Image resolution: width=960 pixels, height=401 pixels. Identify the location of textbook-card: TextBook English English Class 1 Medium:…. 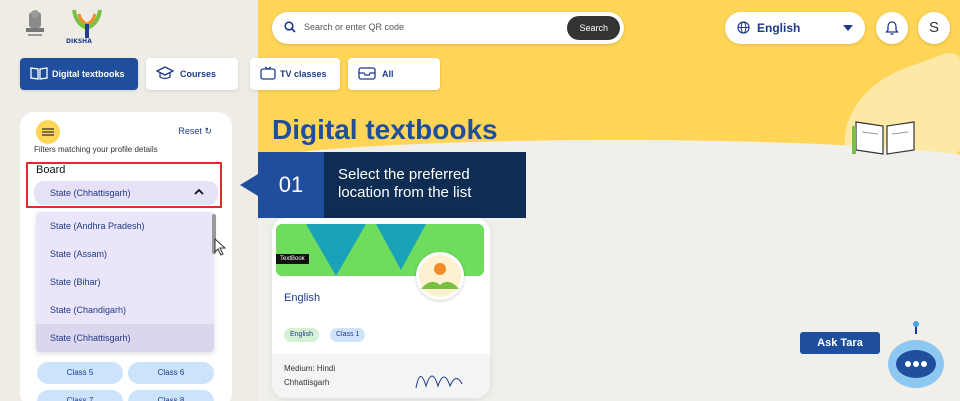
(381, 308).